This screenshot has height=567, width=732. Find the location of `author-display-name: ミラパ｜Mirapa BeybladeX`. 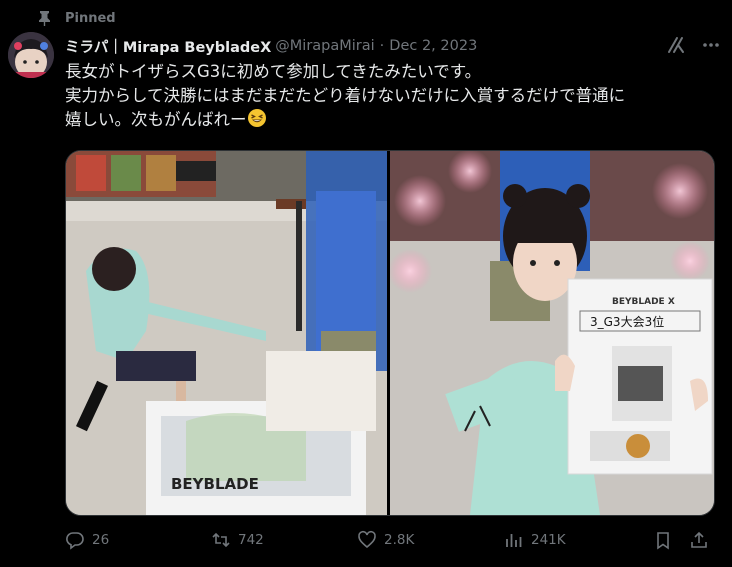

author-display-name: ミラパ｜Mirapa BeybladeX is located at coordinates (168, 46).